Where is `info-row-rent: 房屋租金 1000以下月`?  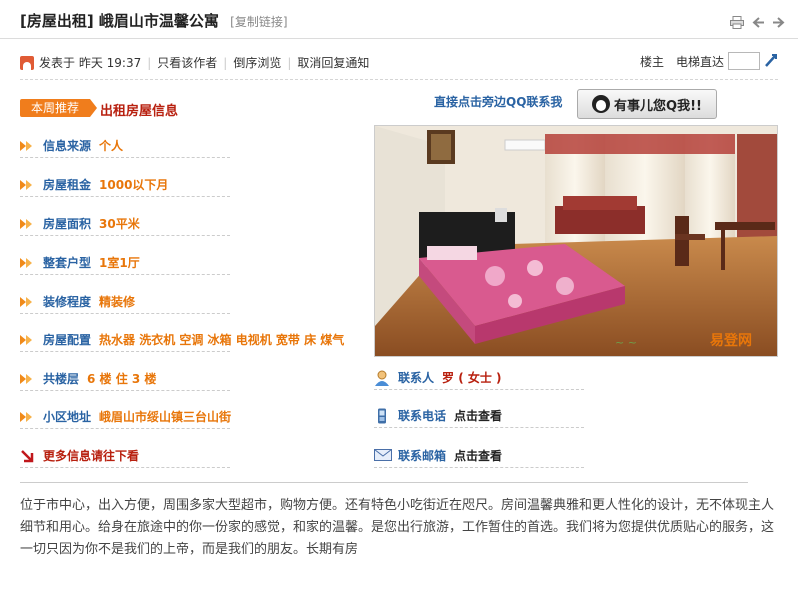 info-row-rent: 房屋租金 1000以下月 is located at coordinates (125, 186).